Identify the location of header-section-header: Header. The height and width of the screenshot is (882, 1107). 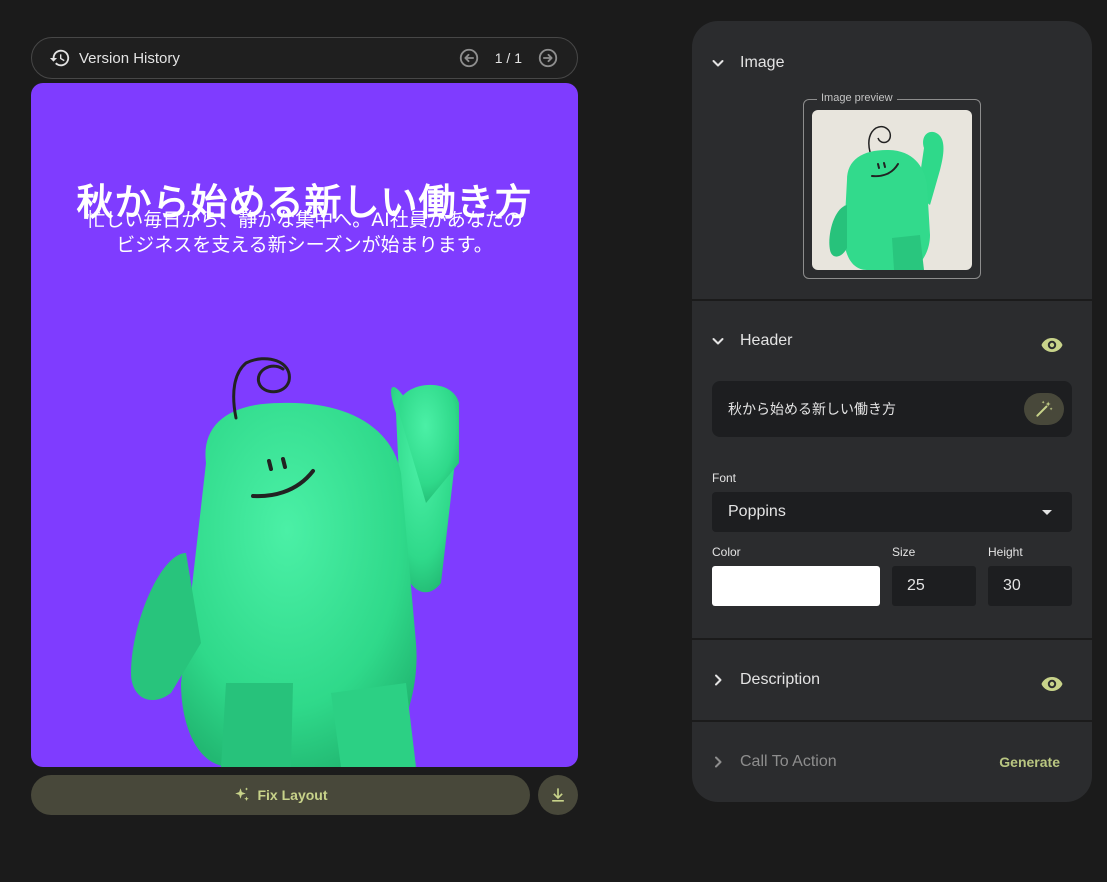
(892, 341).